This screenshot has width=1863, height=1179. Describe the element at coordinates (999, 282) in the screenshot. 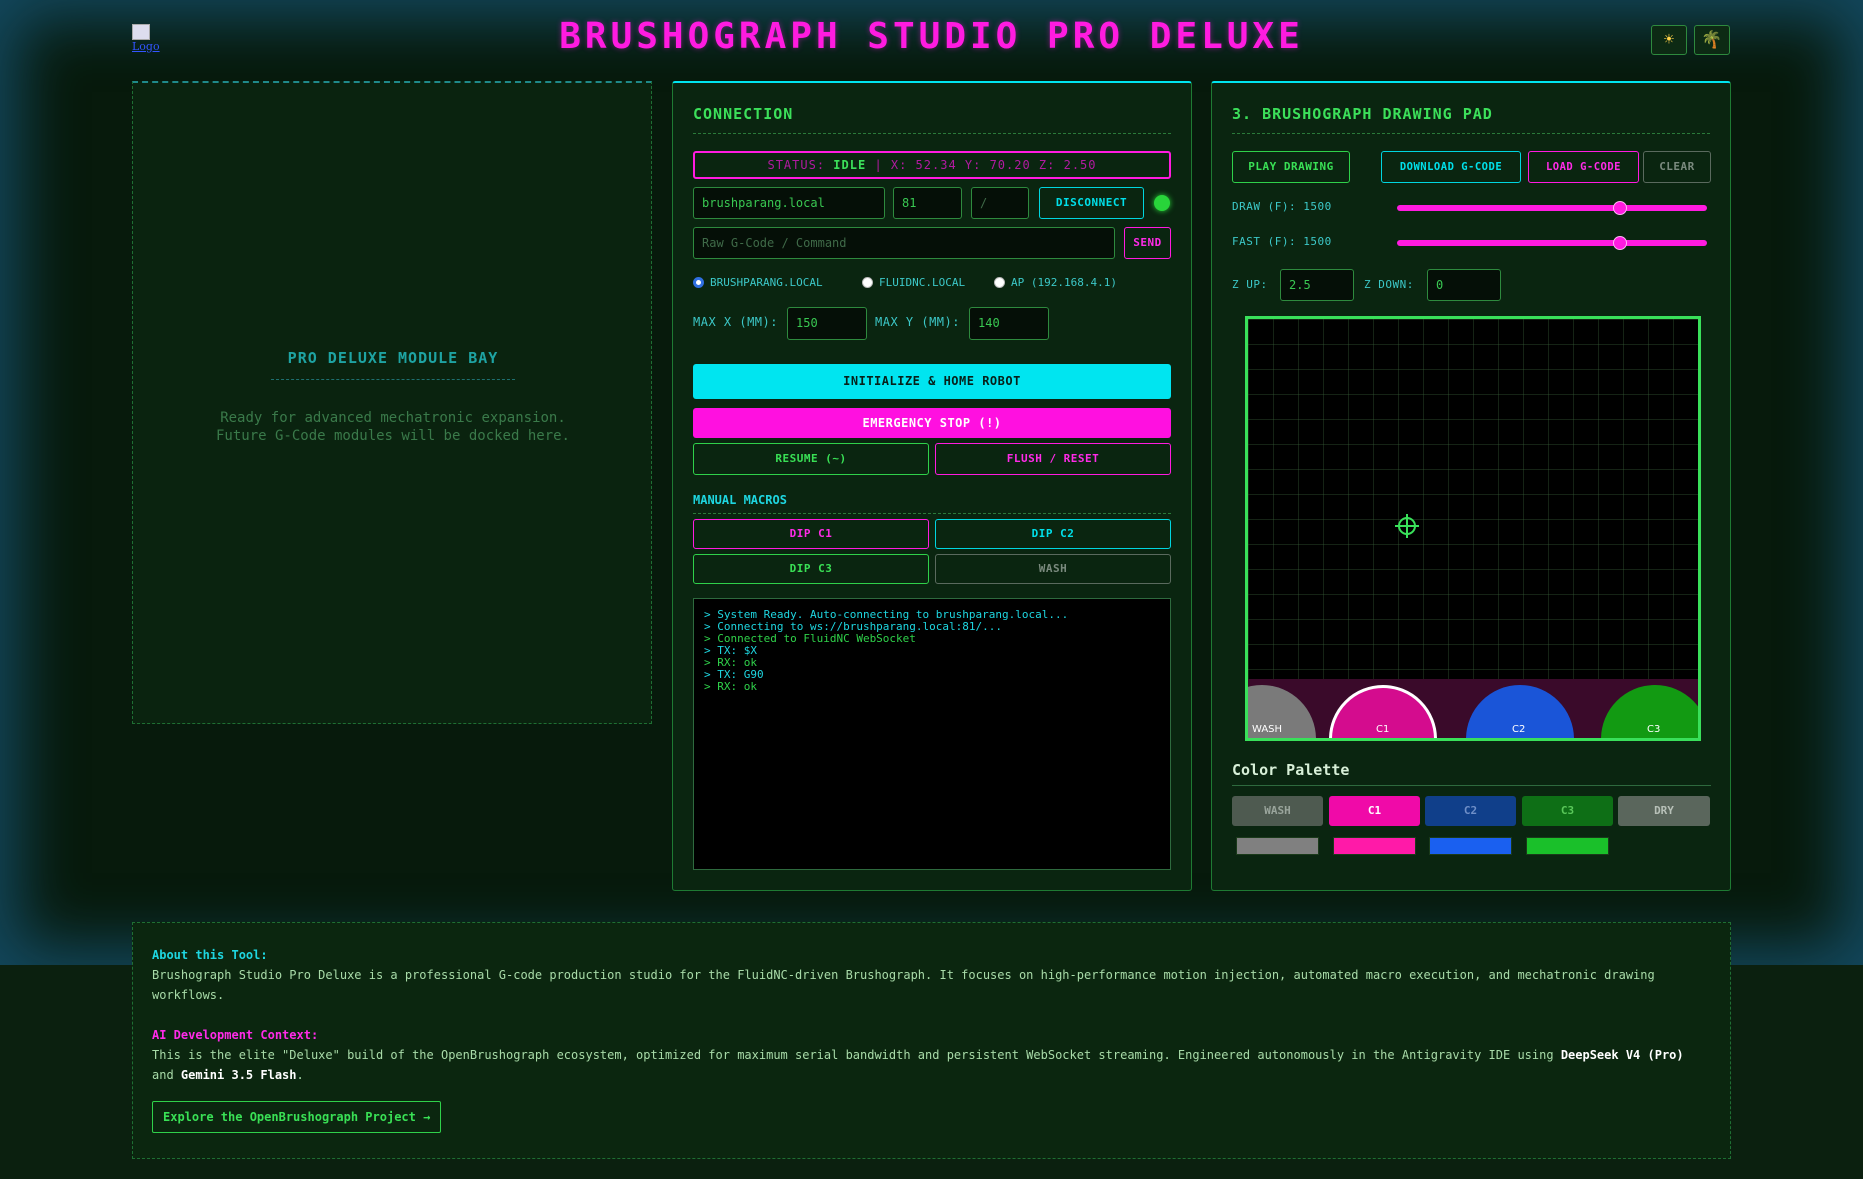

I see `radio-unchecked-icon` at that location.